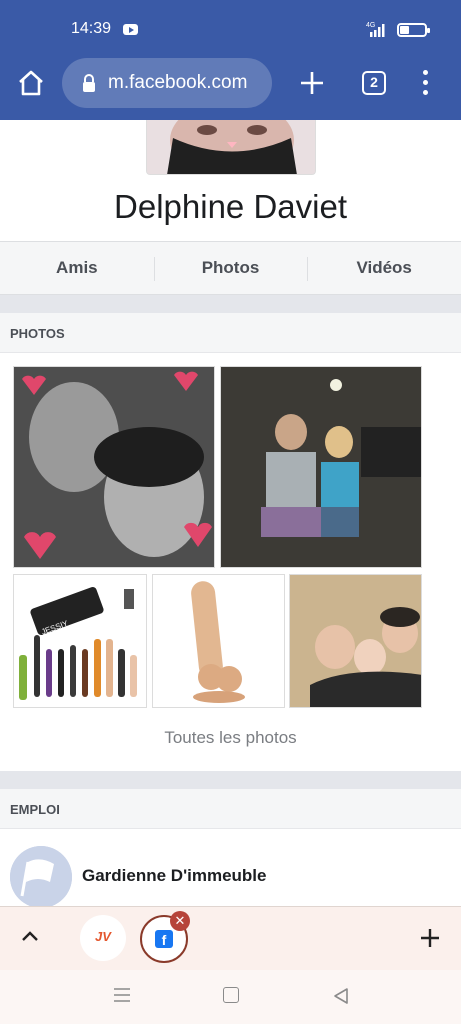  I want to click on see-all-photos-link: Toutes les photos, so click(230, 738).